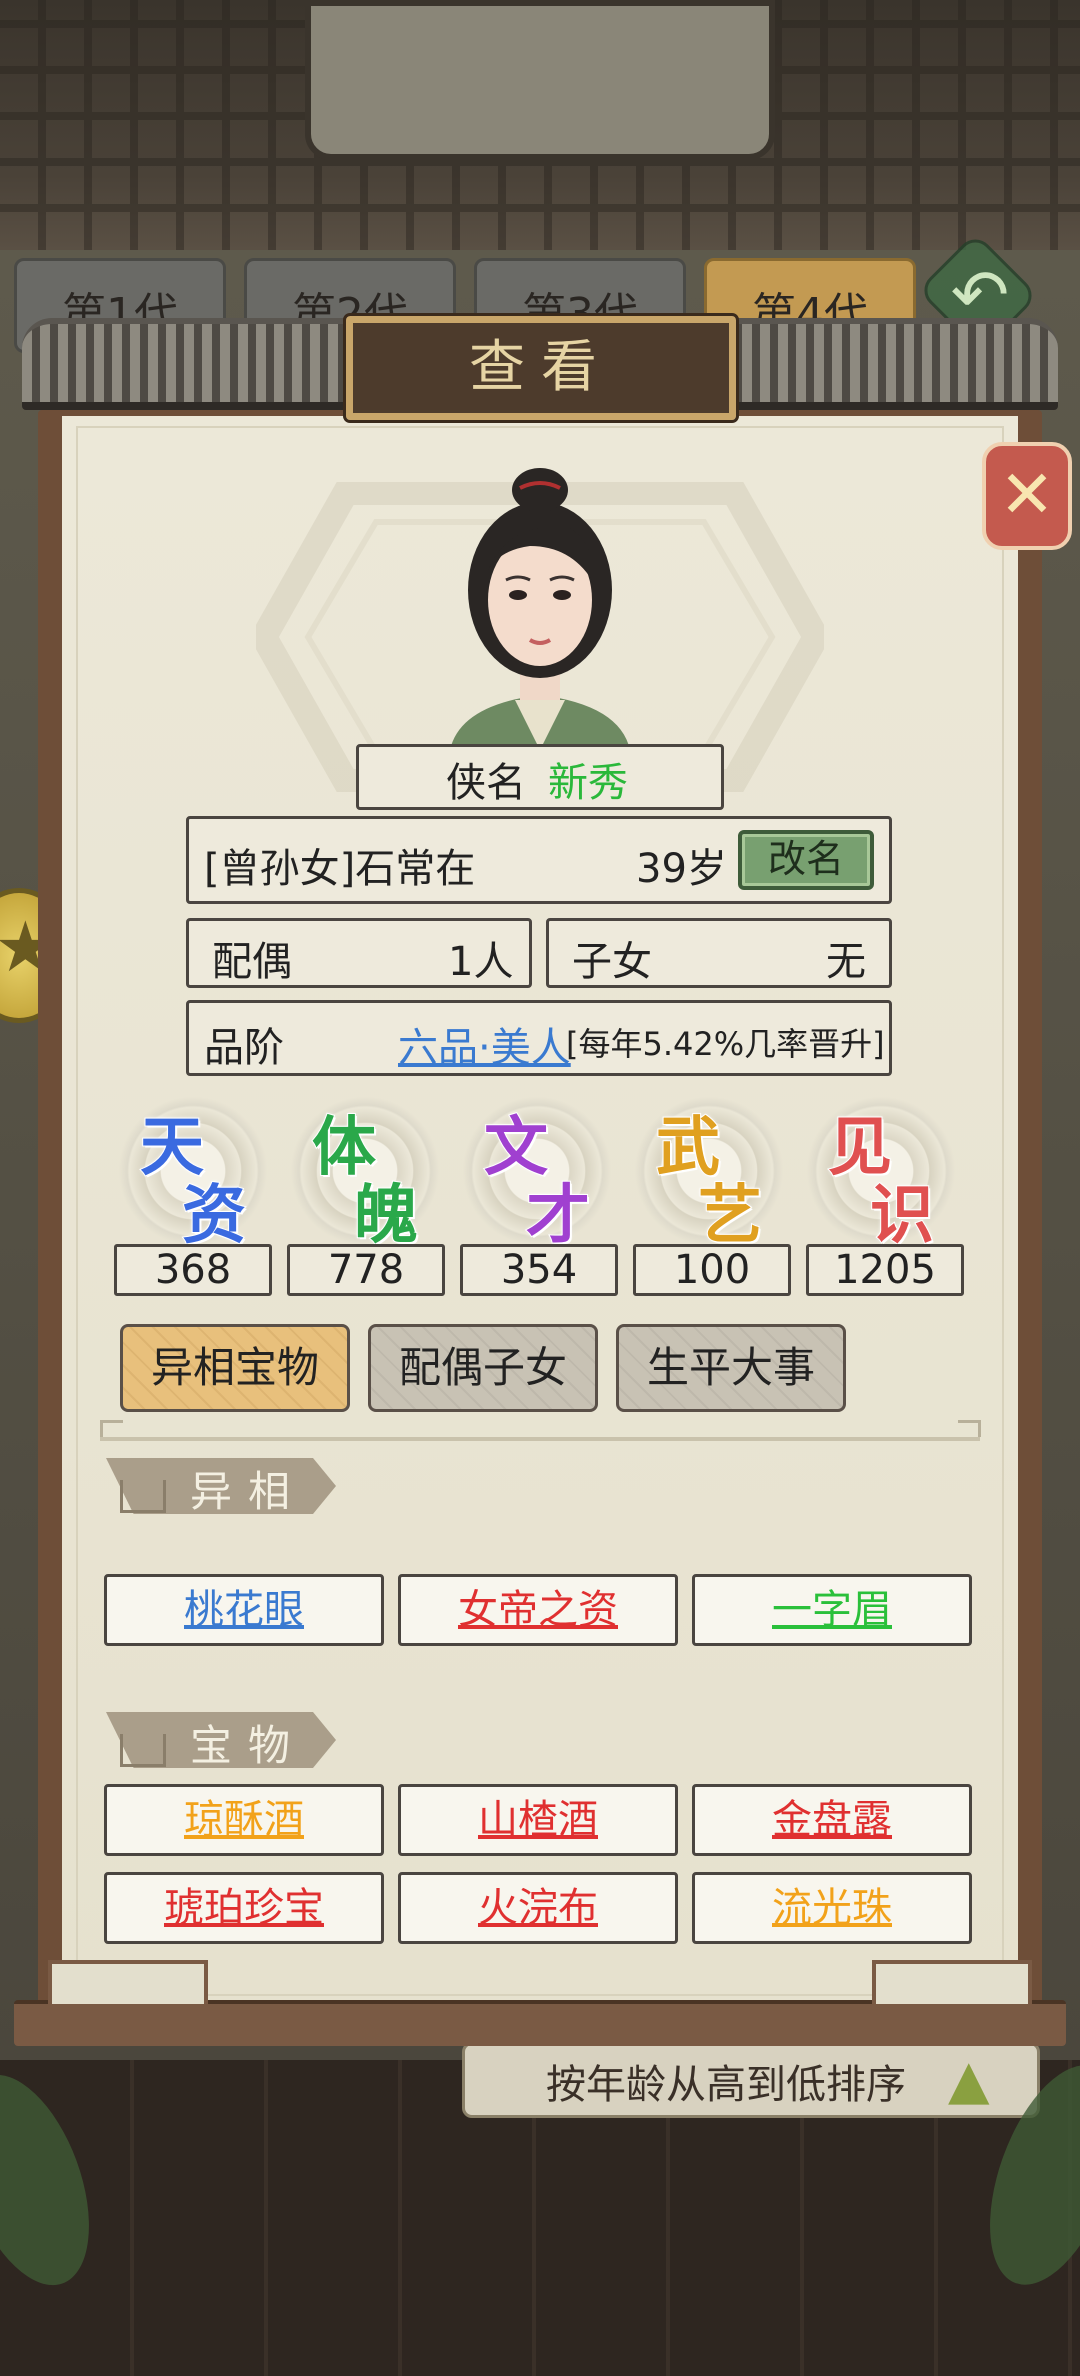  What do you see at coordinates (540, 1439) in the screenshot?
I see `section-divider` at bounding box center [540, 1439].